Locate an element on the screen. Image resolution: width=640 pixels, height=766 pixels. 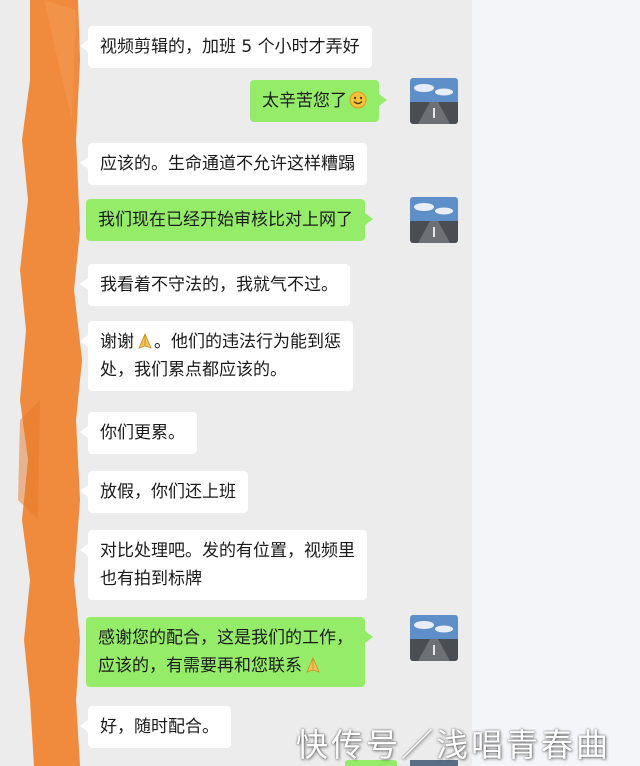
message-text-line: 对比处理吧。发的有位置，视频里 is located at coordinates (227, 551).